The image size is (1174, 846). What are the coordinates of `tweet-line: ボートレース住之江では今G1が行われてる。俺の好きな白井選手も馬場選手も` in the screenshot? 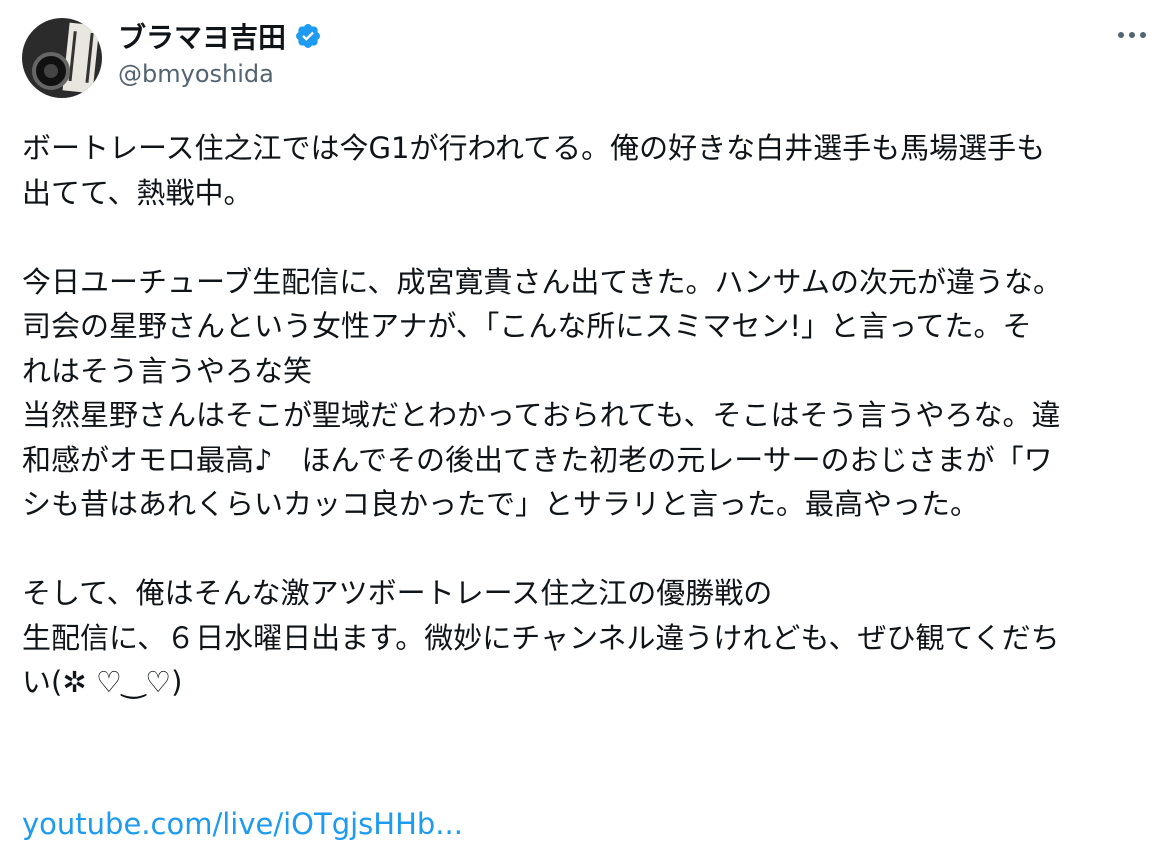 It's located at (534, 148).